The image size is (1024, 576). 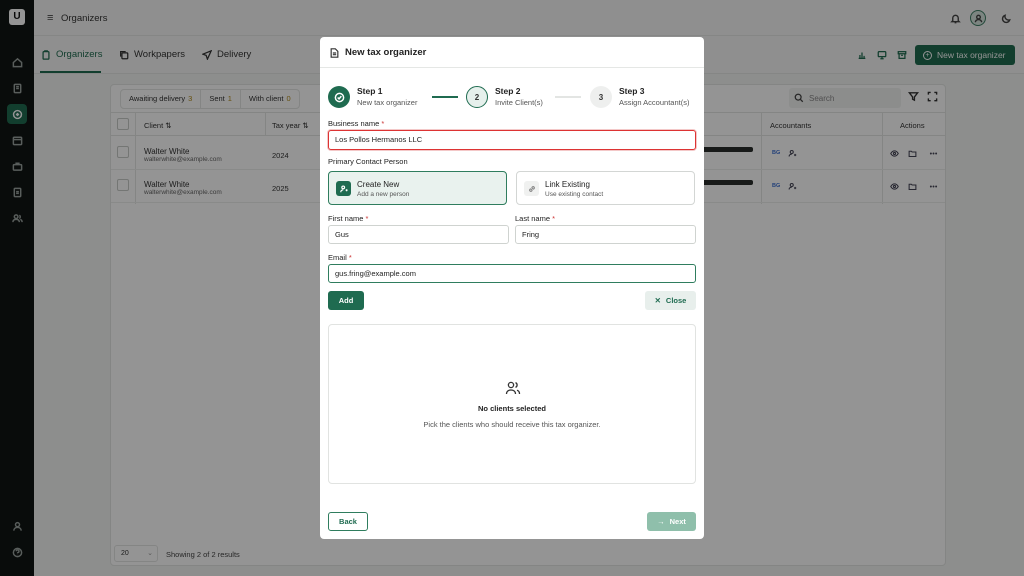 What do you see at coordinates (519, 96) in the screenshot?
I see `step-2: Step 2 Invite Client(s)` at bounding box center [519, 96].